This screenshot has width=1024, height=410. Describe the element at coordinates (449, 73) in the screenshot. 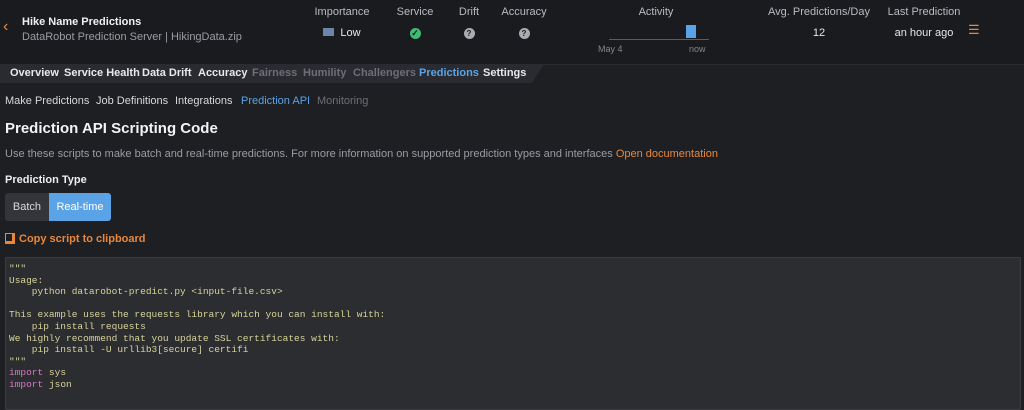

I see `tab-predictions: Predictions` at that location.